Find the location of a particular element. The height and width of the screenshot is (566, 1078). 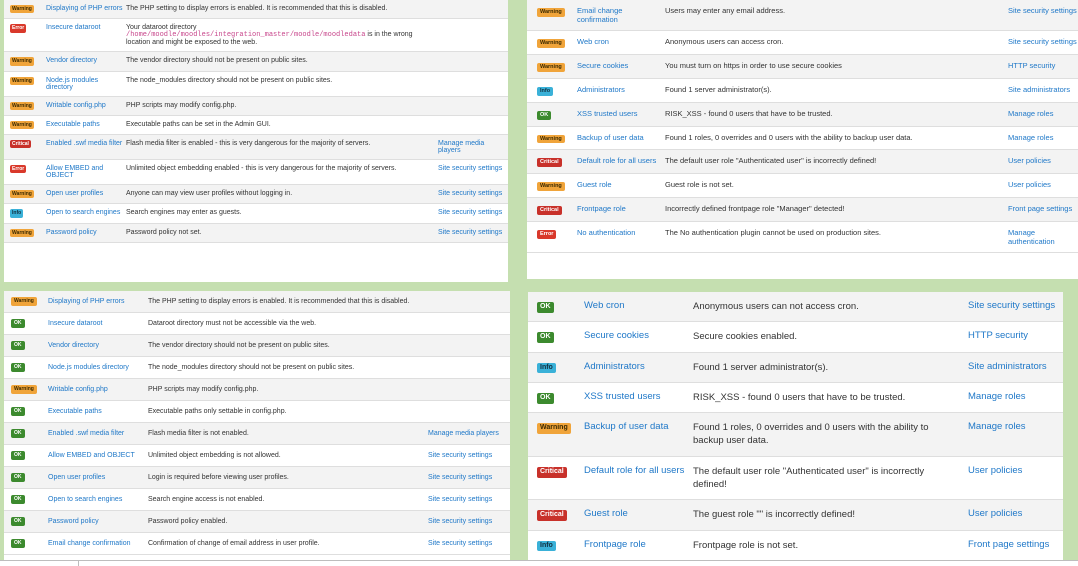

action-link-manage-authentication: Manage authentication is located at coordinates (1031, 237).